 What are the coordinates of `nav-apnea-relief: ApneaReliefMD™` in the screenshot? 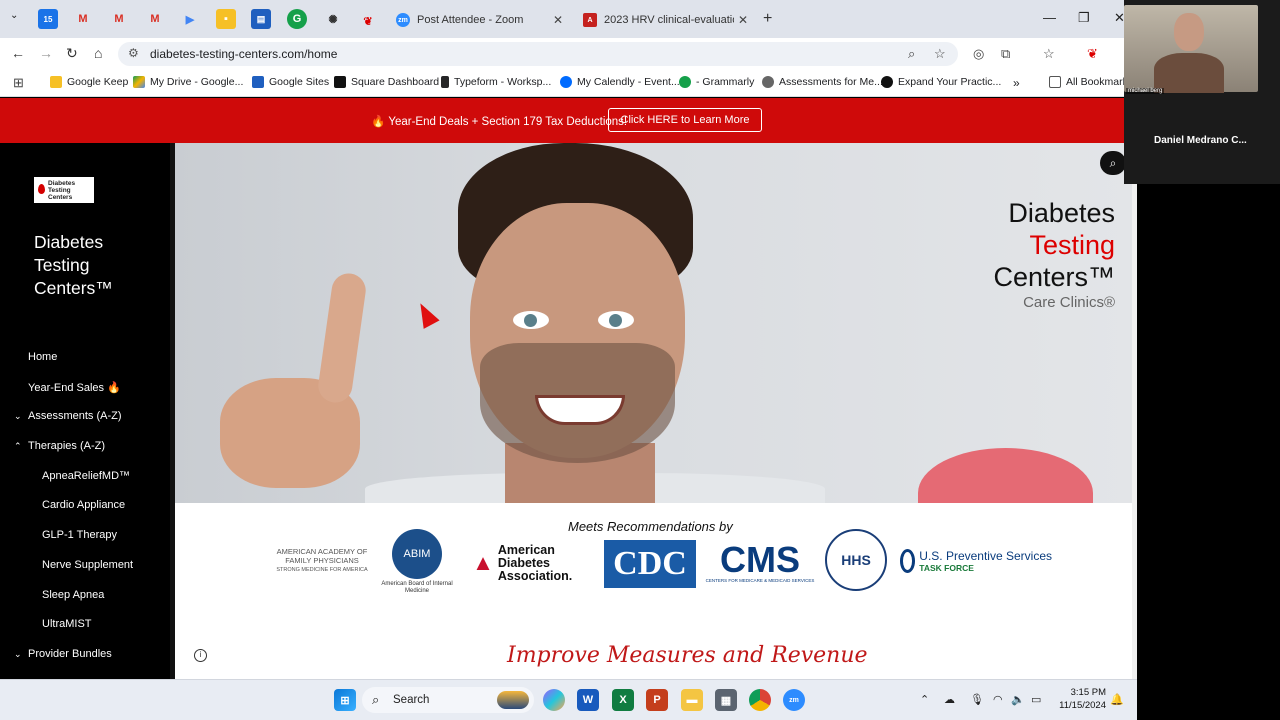 It's located at (86, 476).